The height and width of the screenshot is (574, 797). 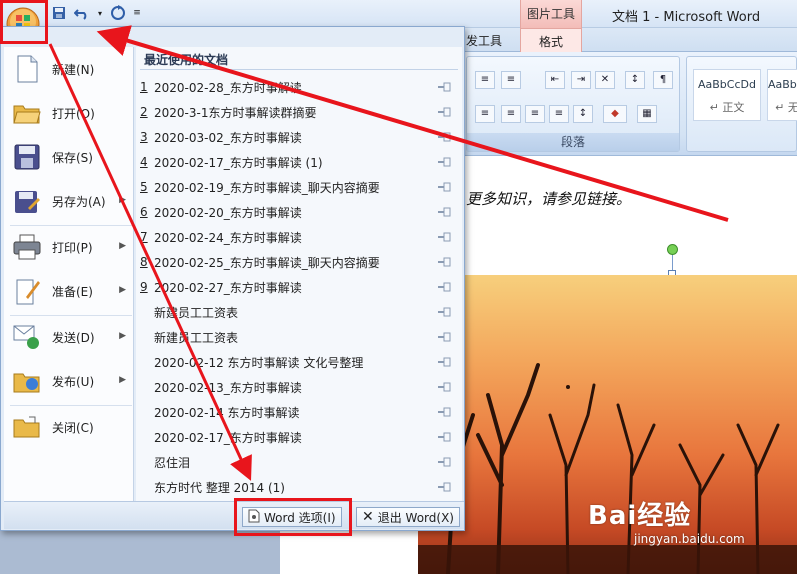 What do you see at coordinates (299, 262) in the screenshot?
I see `recent-document-item: 8 2020-02-25_东方时事解读_聊天内容摘要` at bounding box center [299, 262].